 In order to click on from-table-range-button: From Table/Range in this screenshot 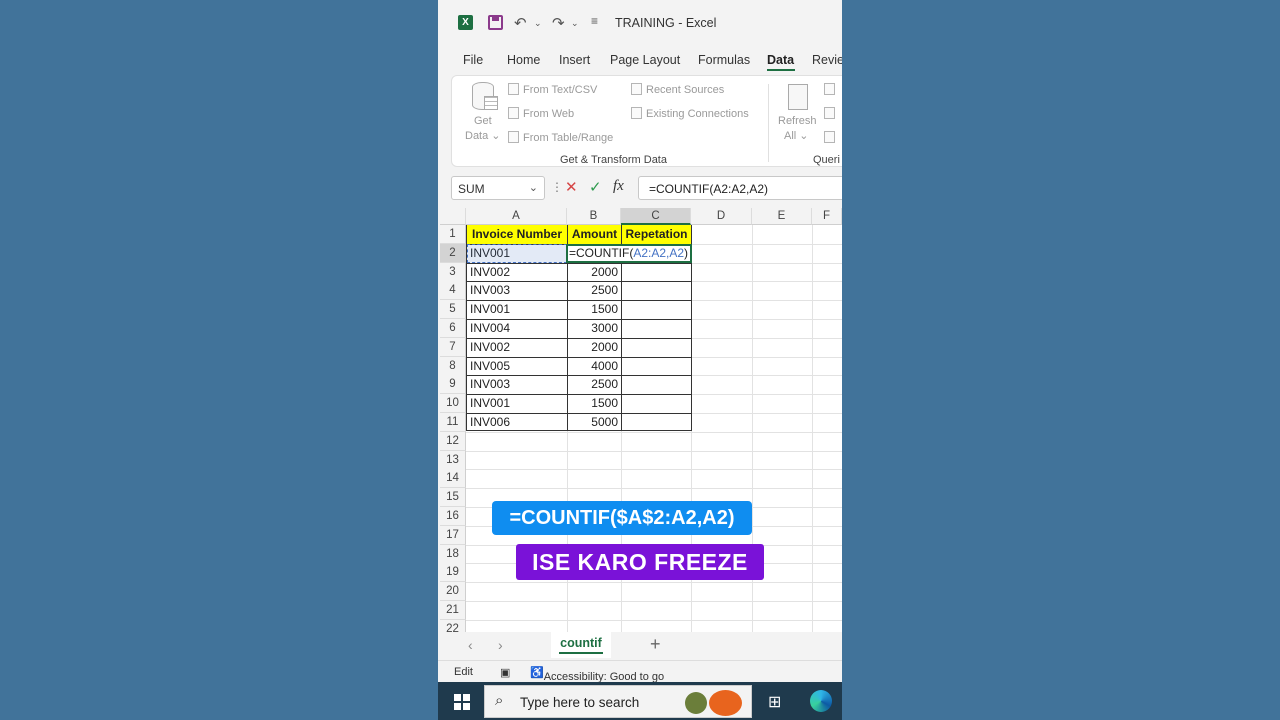, I will do `click(560, 137)`.